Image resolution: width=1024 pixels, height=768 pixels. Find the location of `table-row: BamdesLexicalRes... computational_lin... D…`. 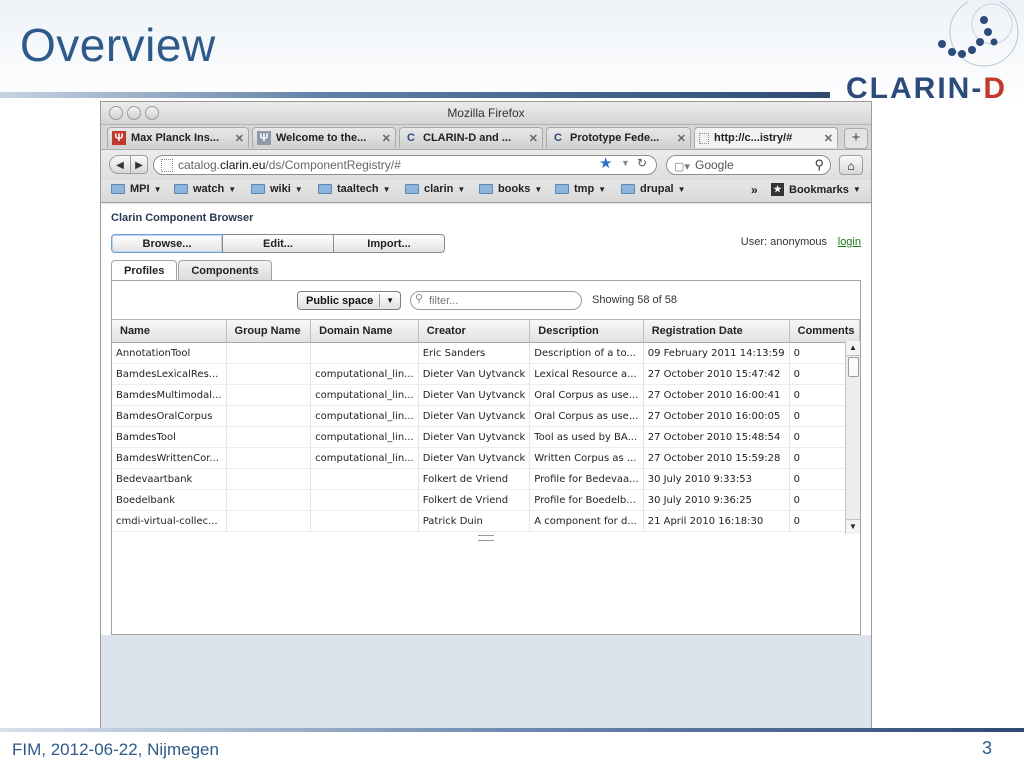

table-row: BamdesLexicalRes... computational_lin... D… is located at coordinates (486, 374).